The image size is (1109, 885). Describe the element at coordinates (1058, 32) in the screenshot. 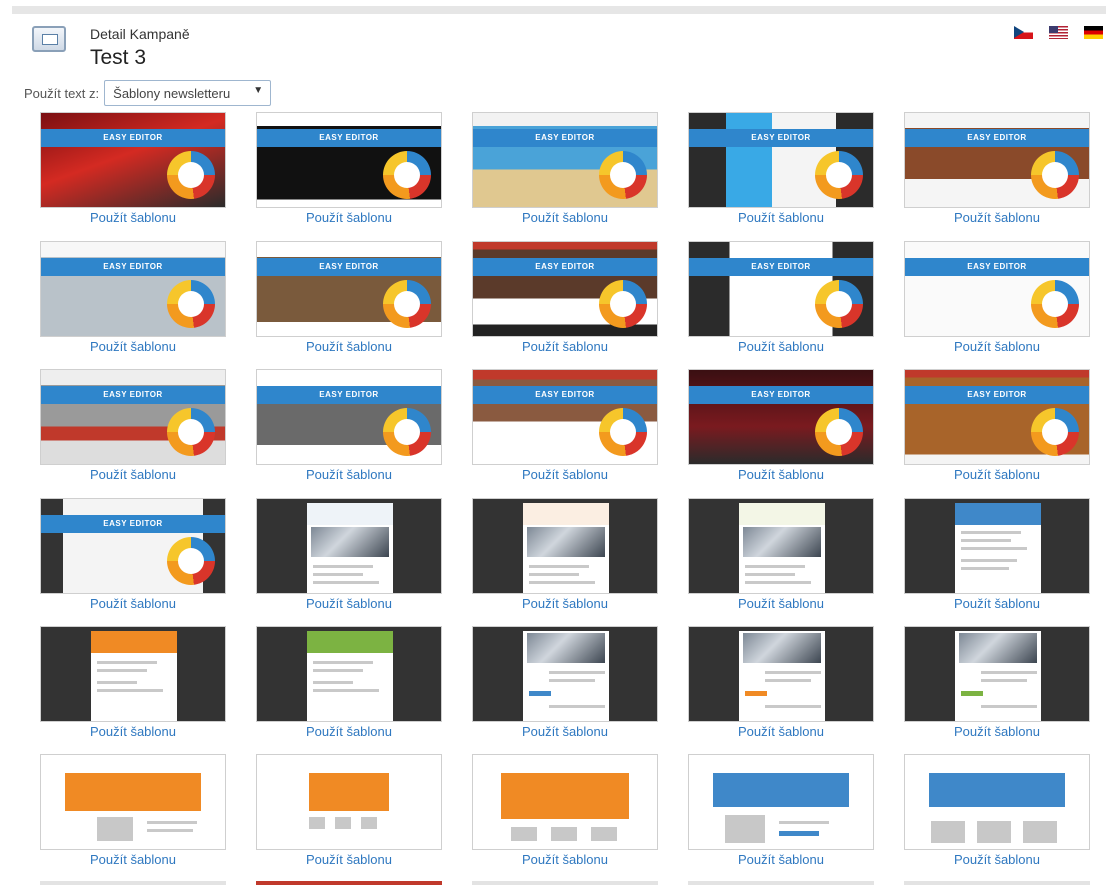

I see `english-flag-icon` at that location.